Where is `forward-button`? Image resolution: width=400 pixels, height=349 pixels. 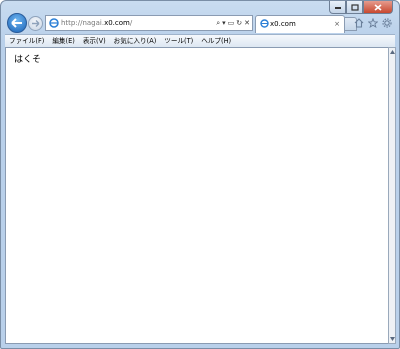 forward-button is located at coordinates (35, 23).